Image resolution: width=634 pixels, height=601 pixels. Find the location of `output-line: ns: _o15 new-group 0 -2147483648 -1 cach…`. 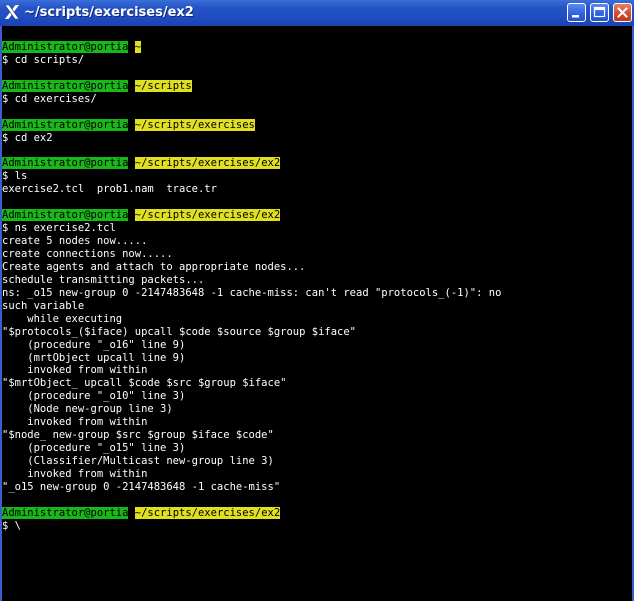

output-line: ns: _o15 new-group 0 -2147483648 -1 cach… is located at coordinates (252, 292).